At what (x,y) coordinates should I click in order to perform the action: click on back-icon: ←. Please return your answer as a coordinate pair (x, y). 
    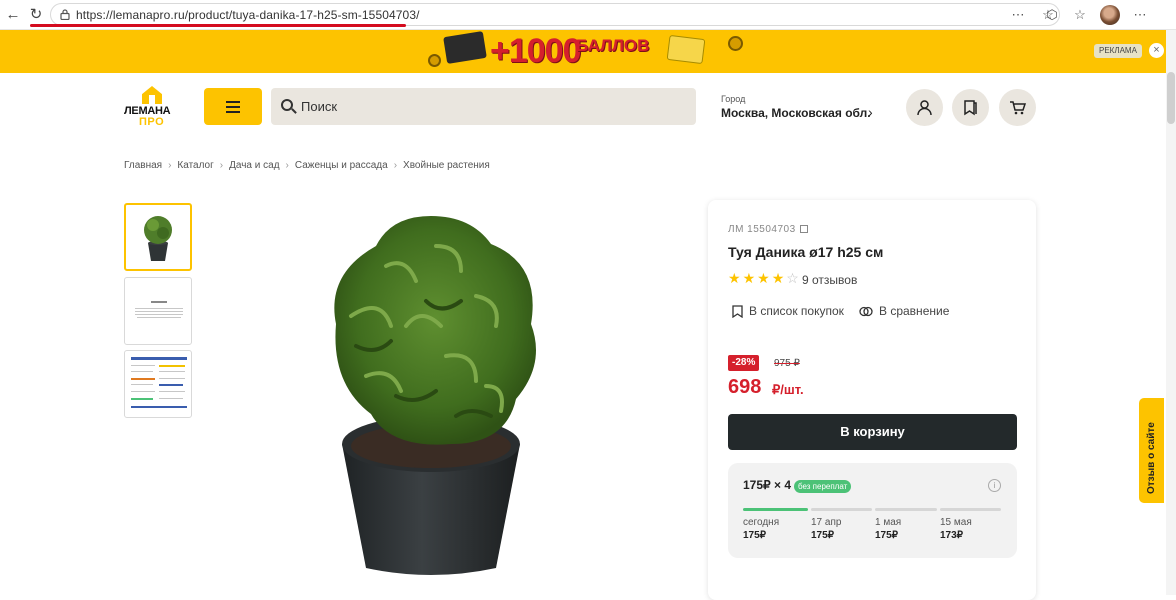
    Looking at the image, I should click on (13, 15).